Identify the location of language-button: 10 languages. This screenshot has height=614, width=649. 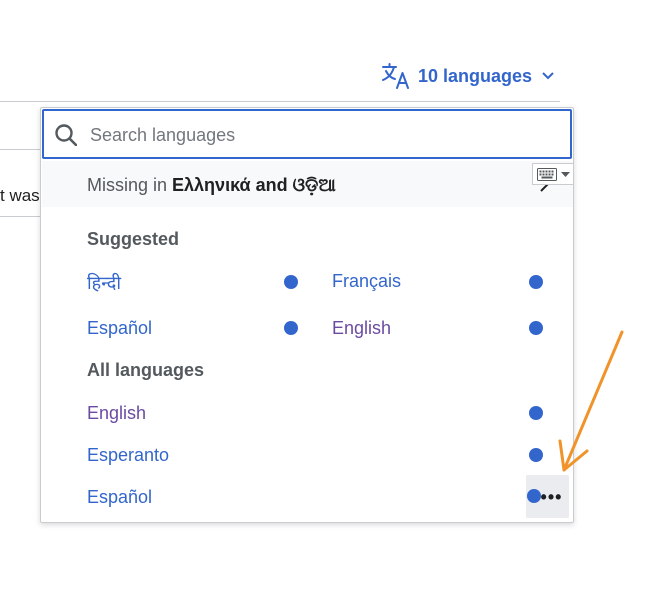
(468, 76).